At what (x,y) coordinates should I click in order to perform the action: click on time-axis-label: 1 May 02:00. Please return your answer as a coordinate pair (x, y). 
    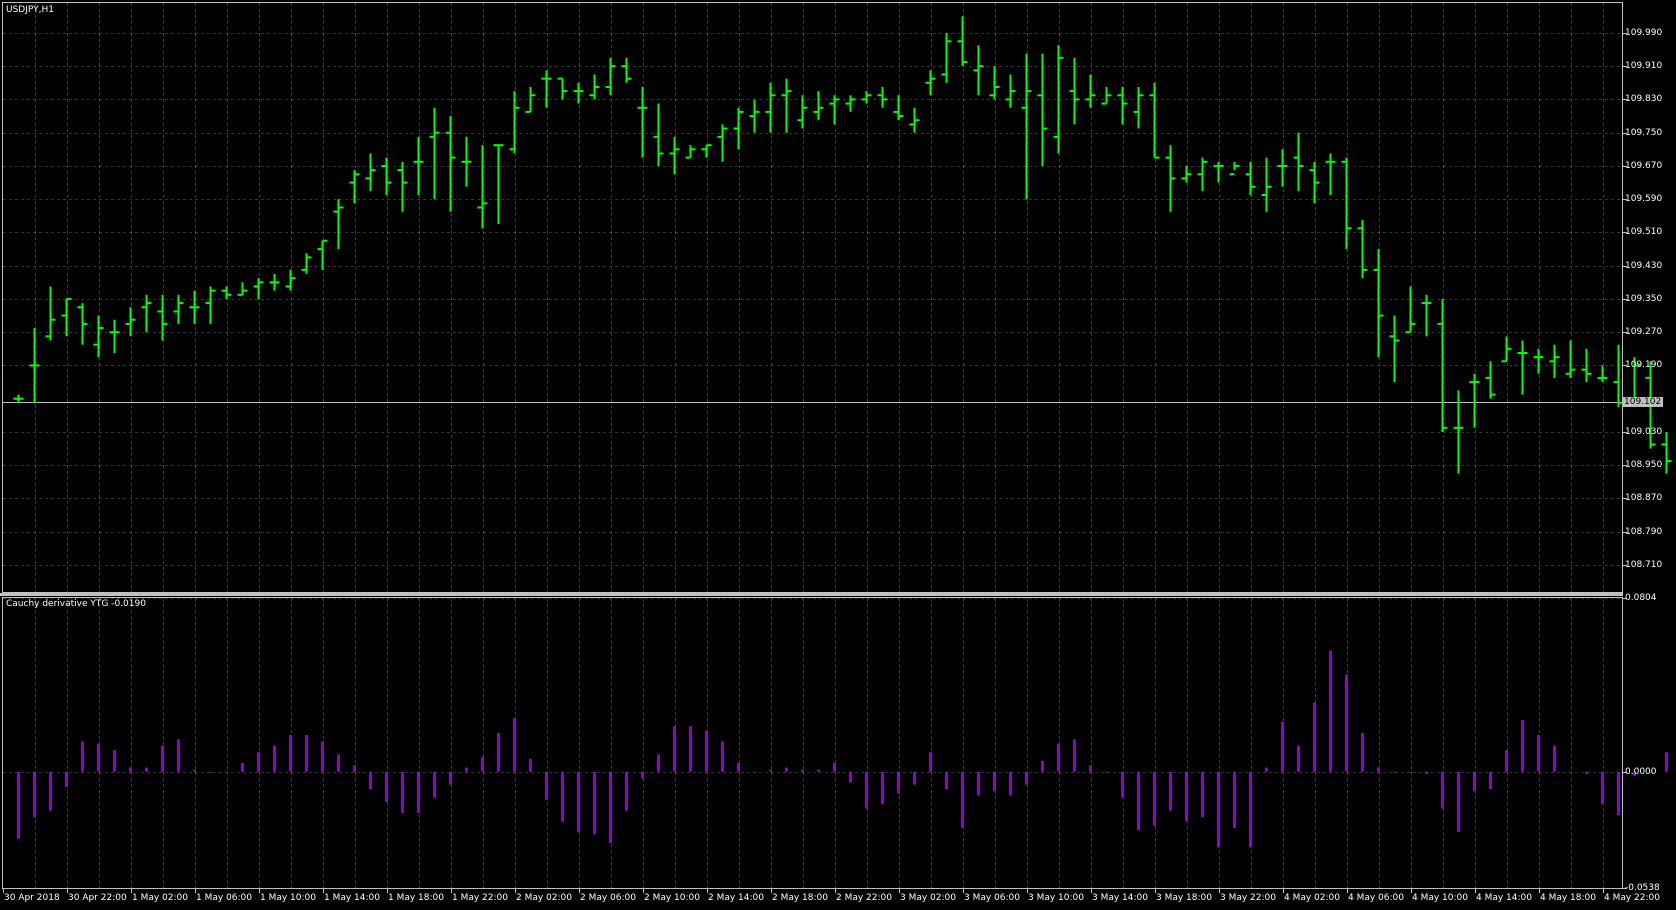
    Looking at the image, I should click on (160, 898).